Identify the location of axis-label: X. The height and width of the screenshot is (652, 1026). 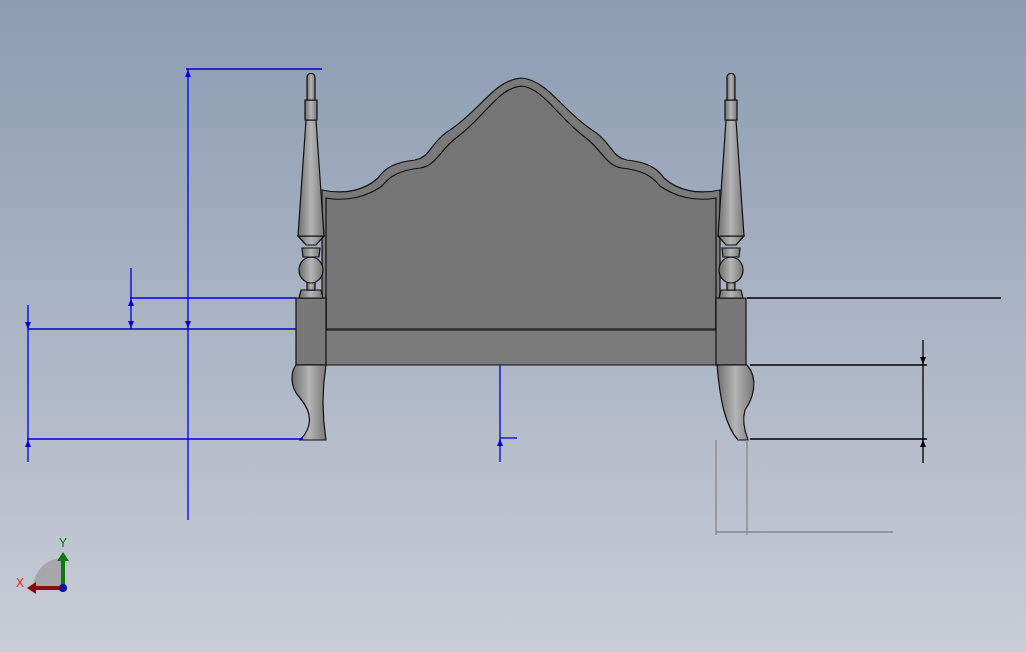
(20, 583).